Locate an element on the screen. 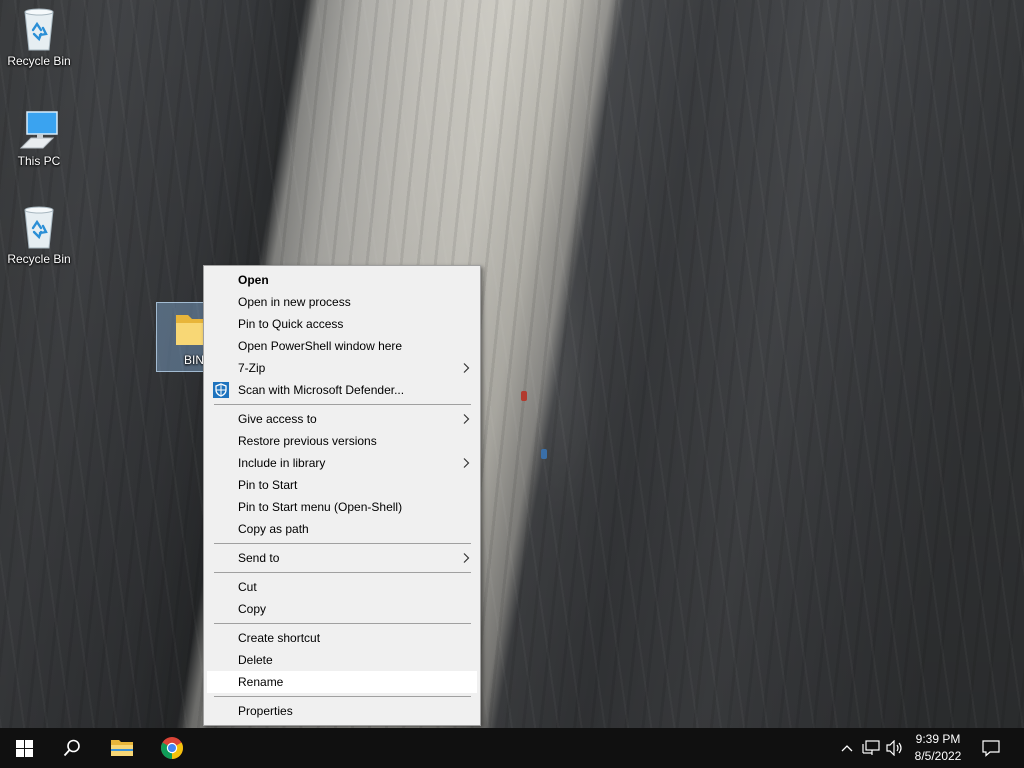 This screenshot has width=1024, height=768. volume-icon is located at coordinates (894, 748).